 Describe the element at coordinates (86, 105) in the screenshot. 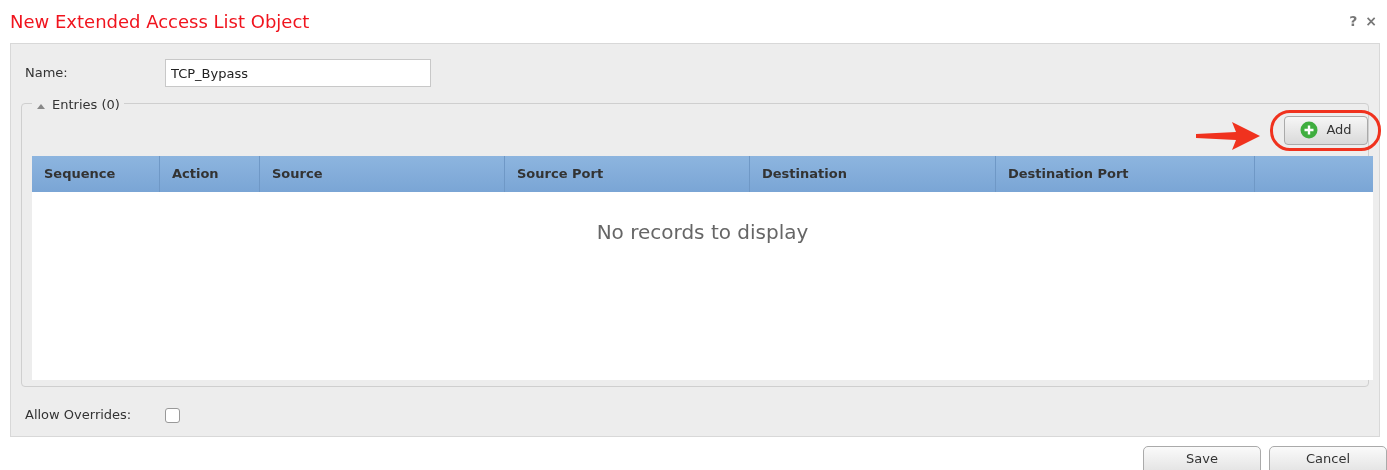

I see `group-legend: Entries (0)` at that location.